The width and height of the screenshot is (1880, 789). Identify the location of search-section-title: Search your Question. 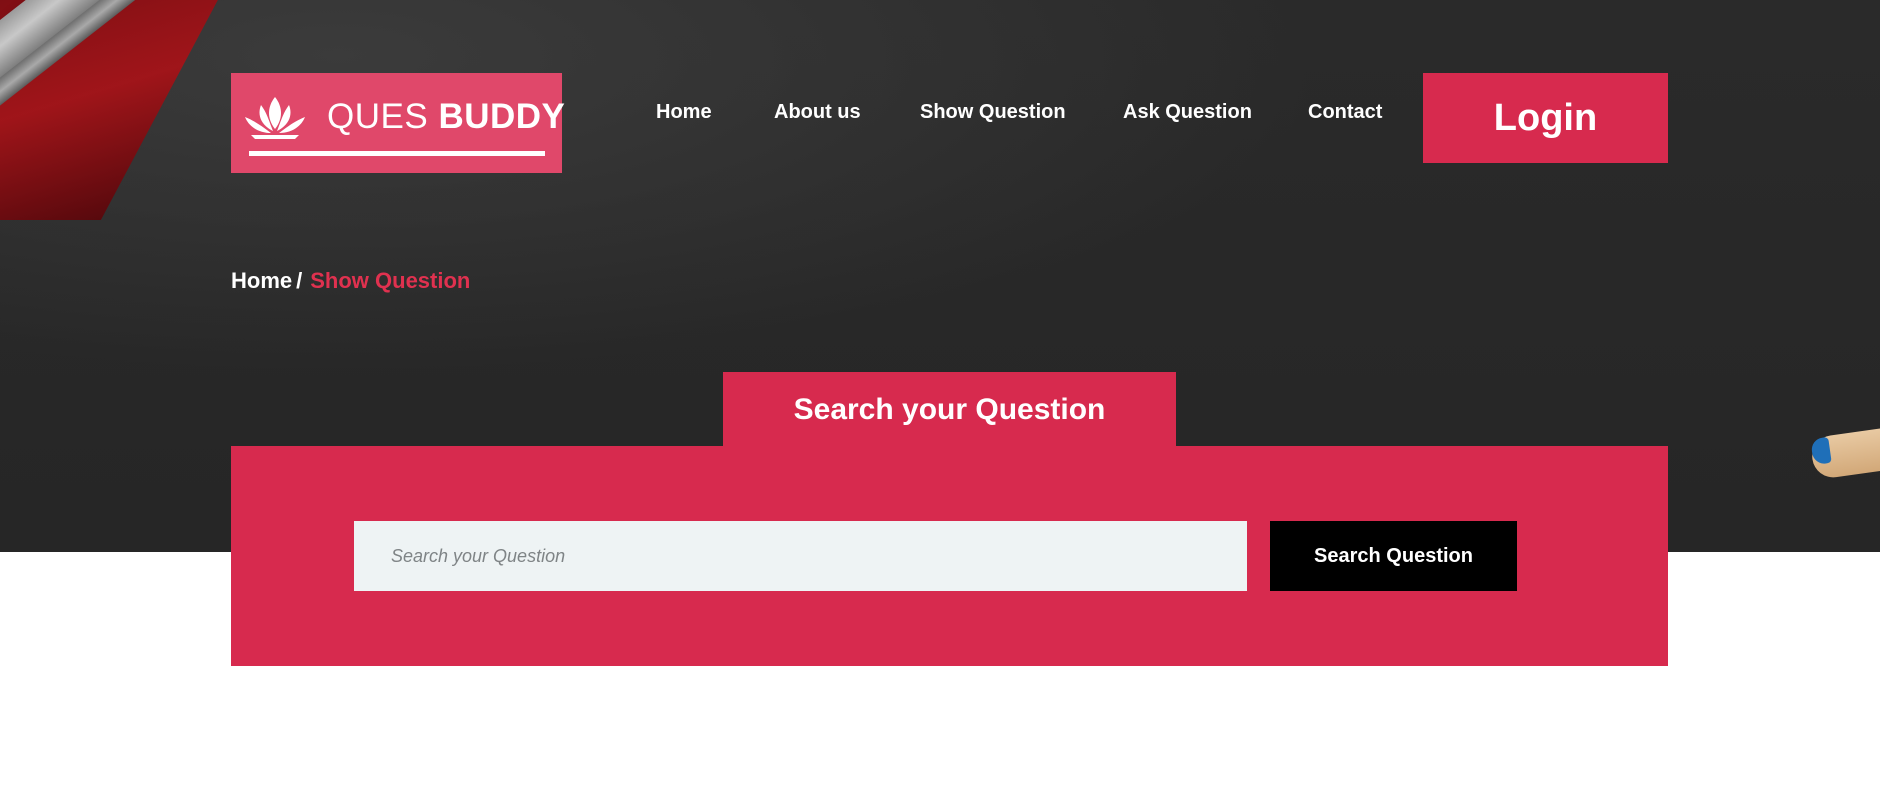
(949, 410).